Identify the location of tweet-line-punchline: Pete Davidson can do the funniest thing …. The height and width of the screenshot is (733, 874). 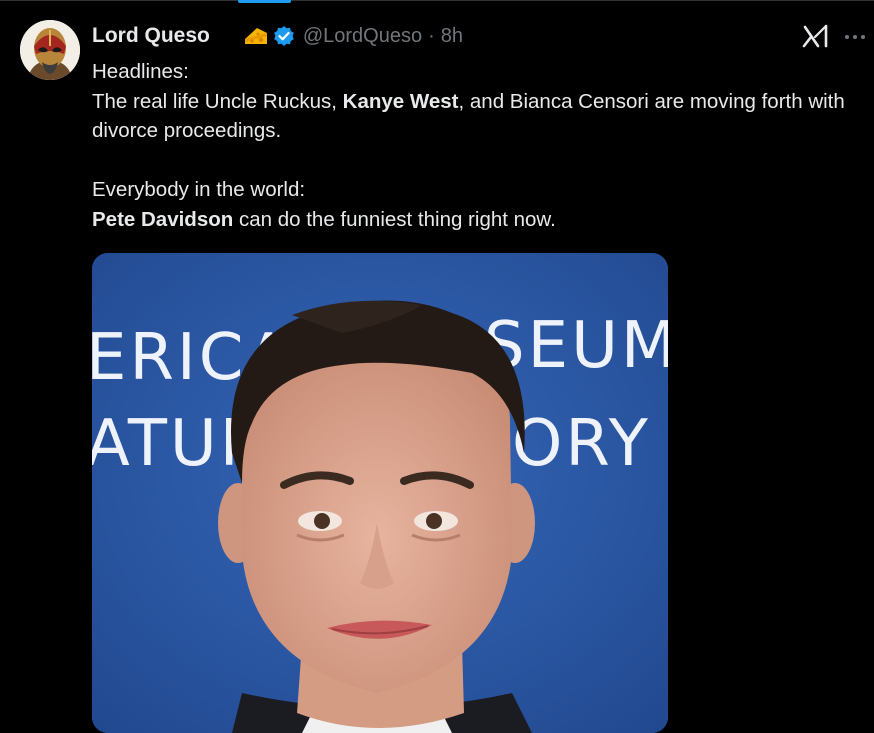
(472, 220).